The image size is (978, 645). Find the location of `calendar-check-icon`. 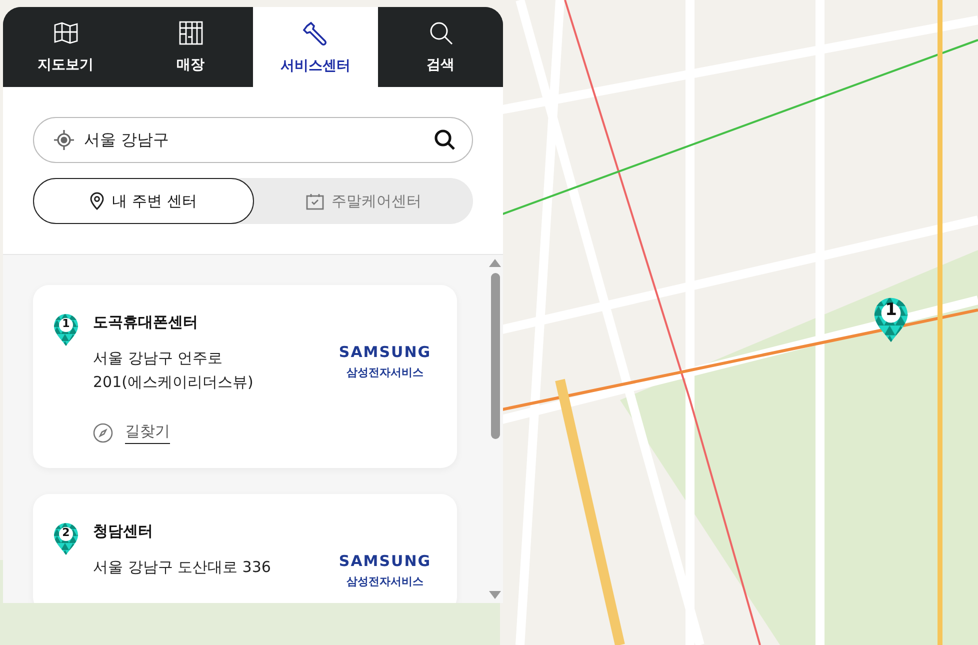

calendar-check-icon is located at coordinates (315, 201).